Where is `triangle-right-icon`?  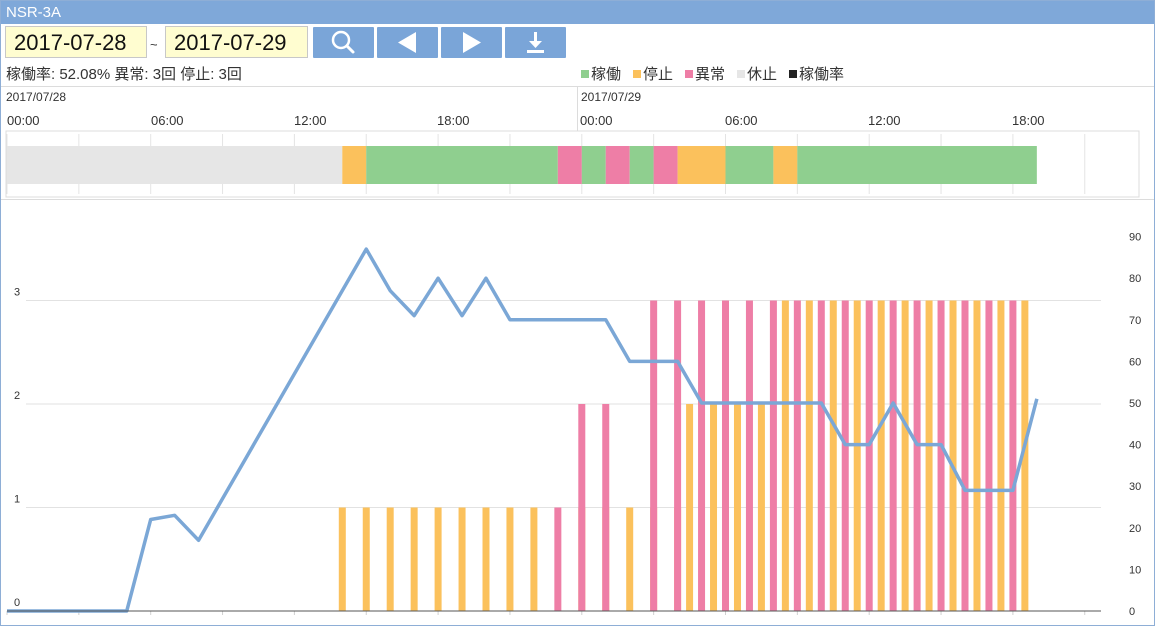
triangle-right-icon is located at coordinates (472, 42).